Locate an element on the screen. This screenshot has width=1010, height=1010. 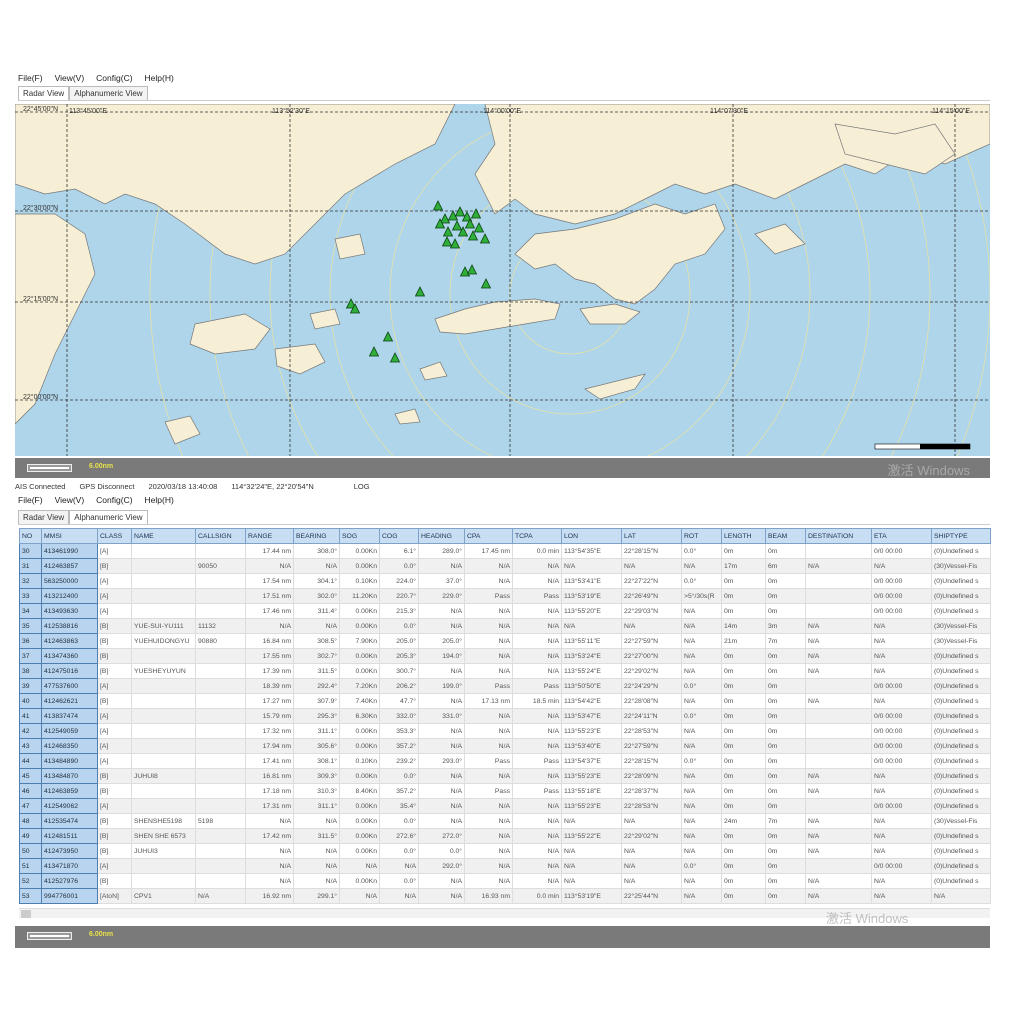
column-header-cog: COG is located at coordinates (399, 536).